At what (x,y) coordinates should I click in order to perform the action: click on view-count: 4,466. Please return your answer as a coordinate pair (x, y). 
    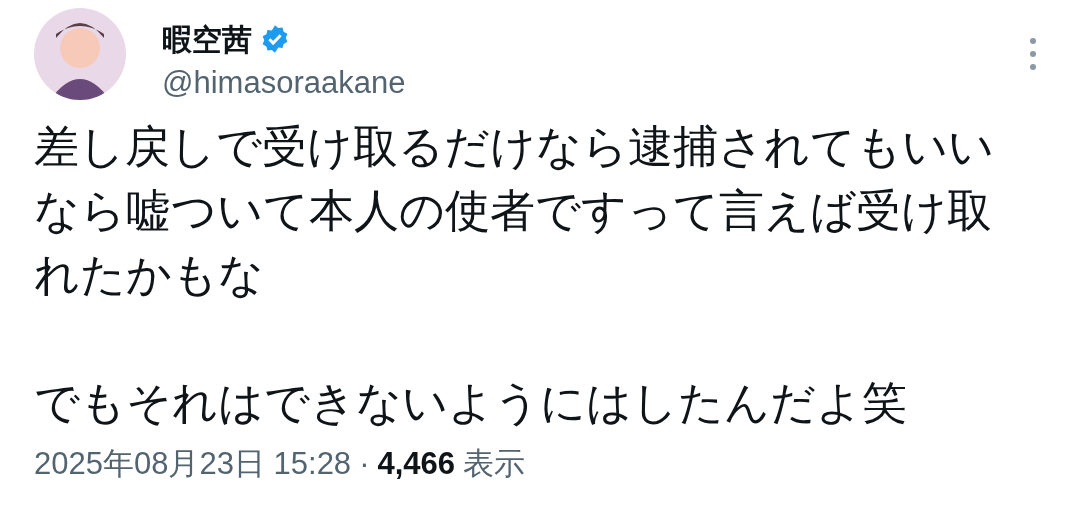
    Looking at the image, I should click on (416, 464).